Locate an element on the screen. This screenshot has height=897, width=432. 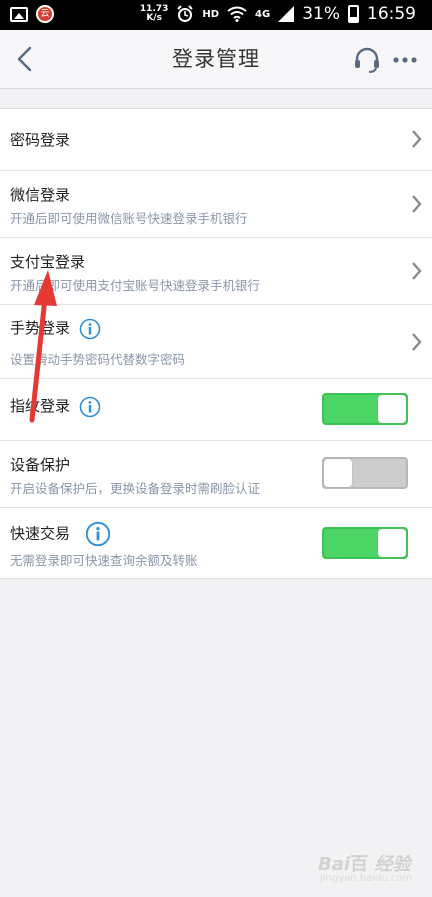
speed-unit: K/s is located at coordinates (154, 18).